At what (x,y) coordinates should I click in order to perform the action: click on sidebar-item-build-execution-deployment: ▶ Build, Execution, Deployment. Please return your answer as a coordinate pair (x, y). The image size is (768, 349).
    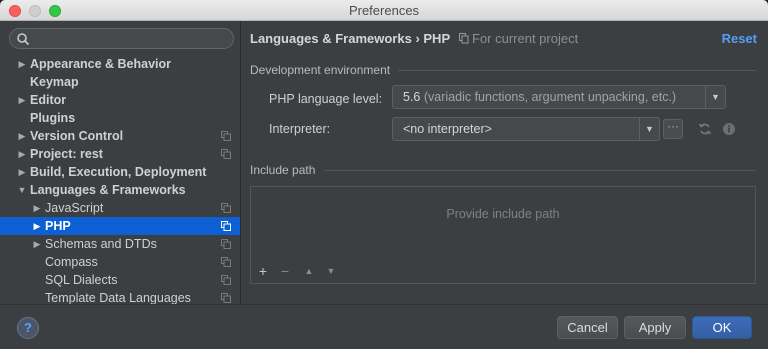
    Looking at the image, I should click on (120, 172).